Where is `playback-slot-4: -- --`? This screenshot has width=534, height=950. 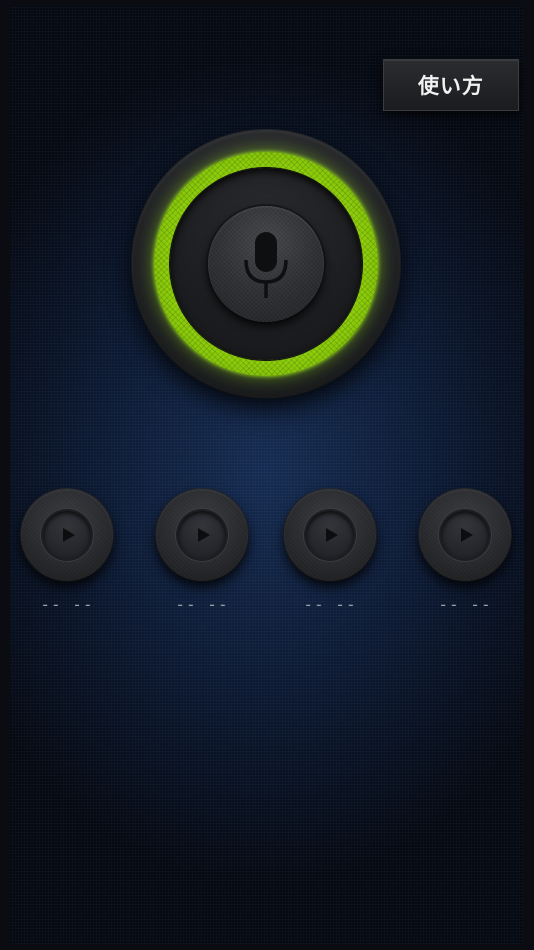 playback-slot-4: -- -- is located at coordinates (465, 552).